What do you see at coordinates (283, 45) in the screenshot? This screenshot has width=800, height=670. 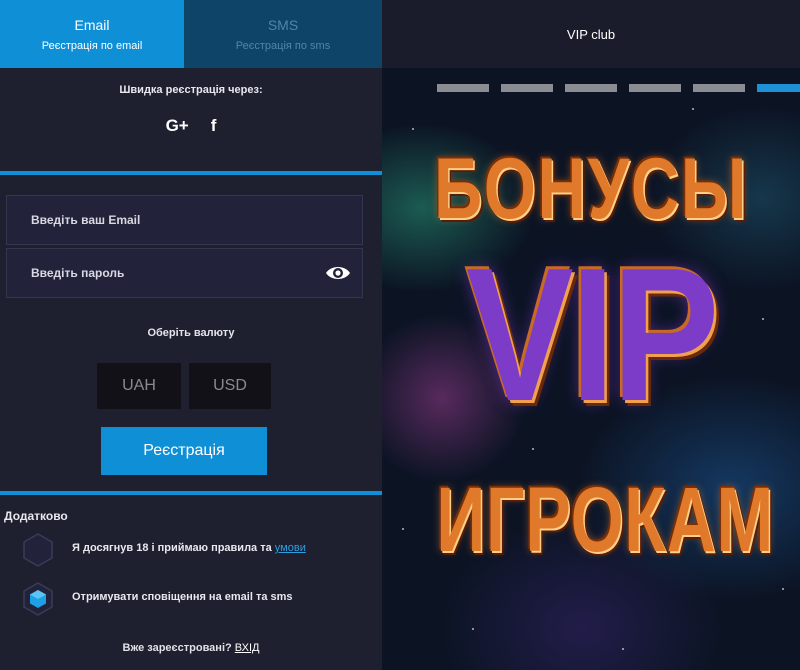 I see `tab-sms-subtitle: Реєстрація по sms` at bounding box center [283, 45].